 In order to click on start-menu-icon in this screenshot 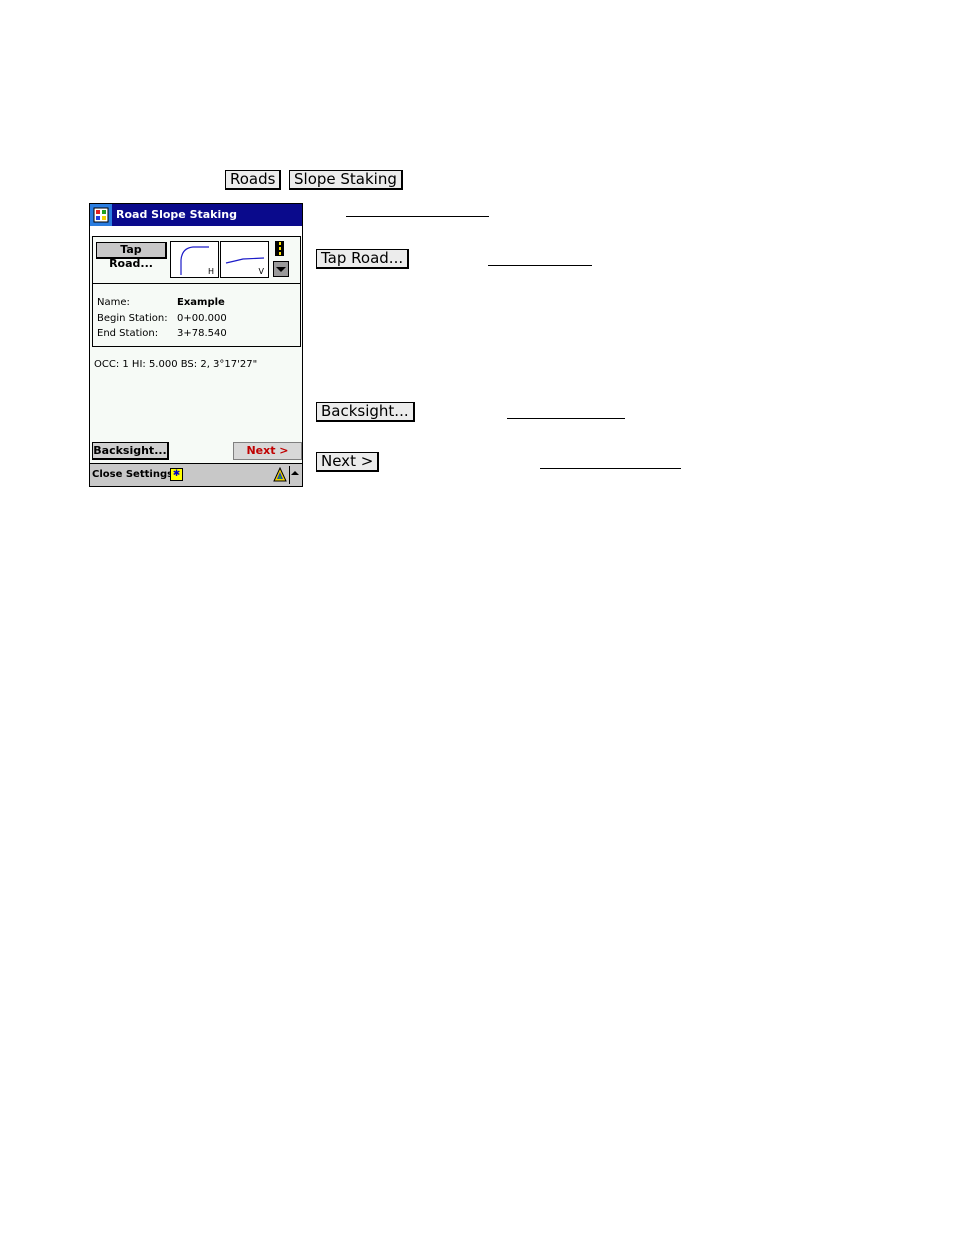, I will do `click(101, 215)`.